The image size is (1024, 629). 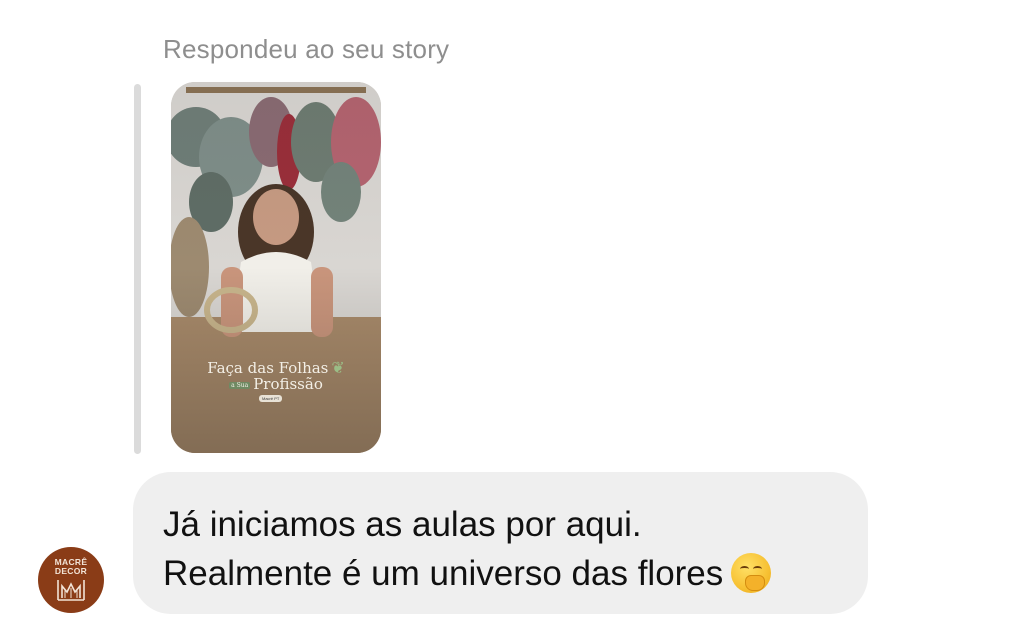 What do you see at coordinates (71, 571) in the screenshot?
I see `avatar-brand-line2: DECOR` at bounding box center [71, 571].